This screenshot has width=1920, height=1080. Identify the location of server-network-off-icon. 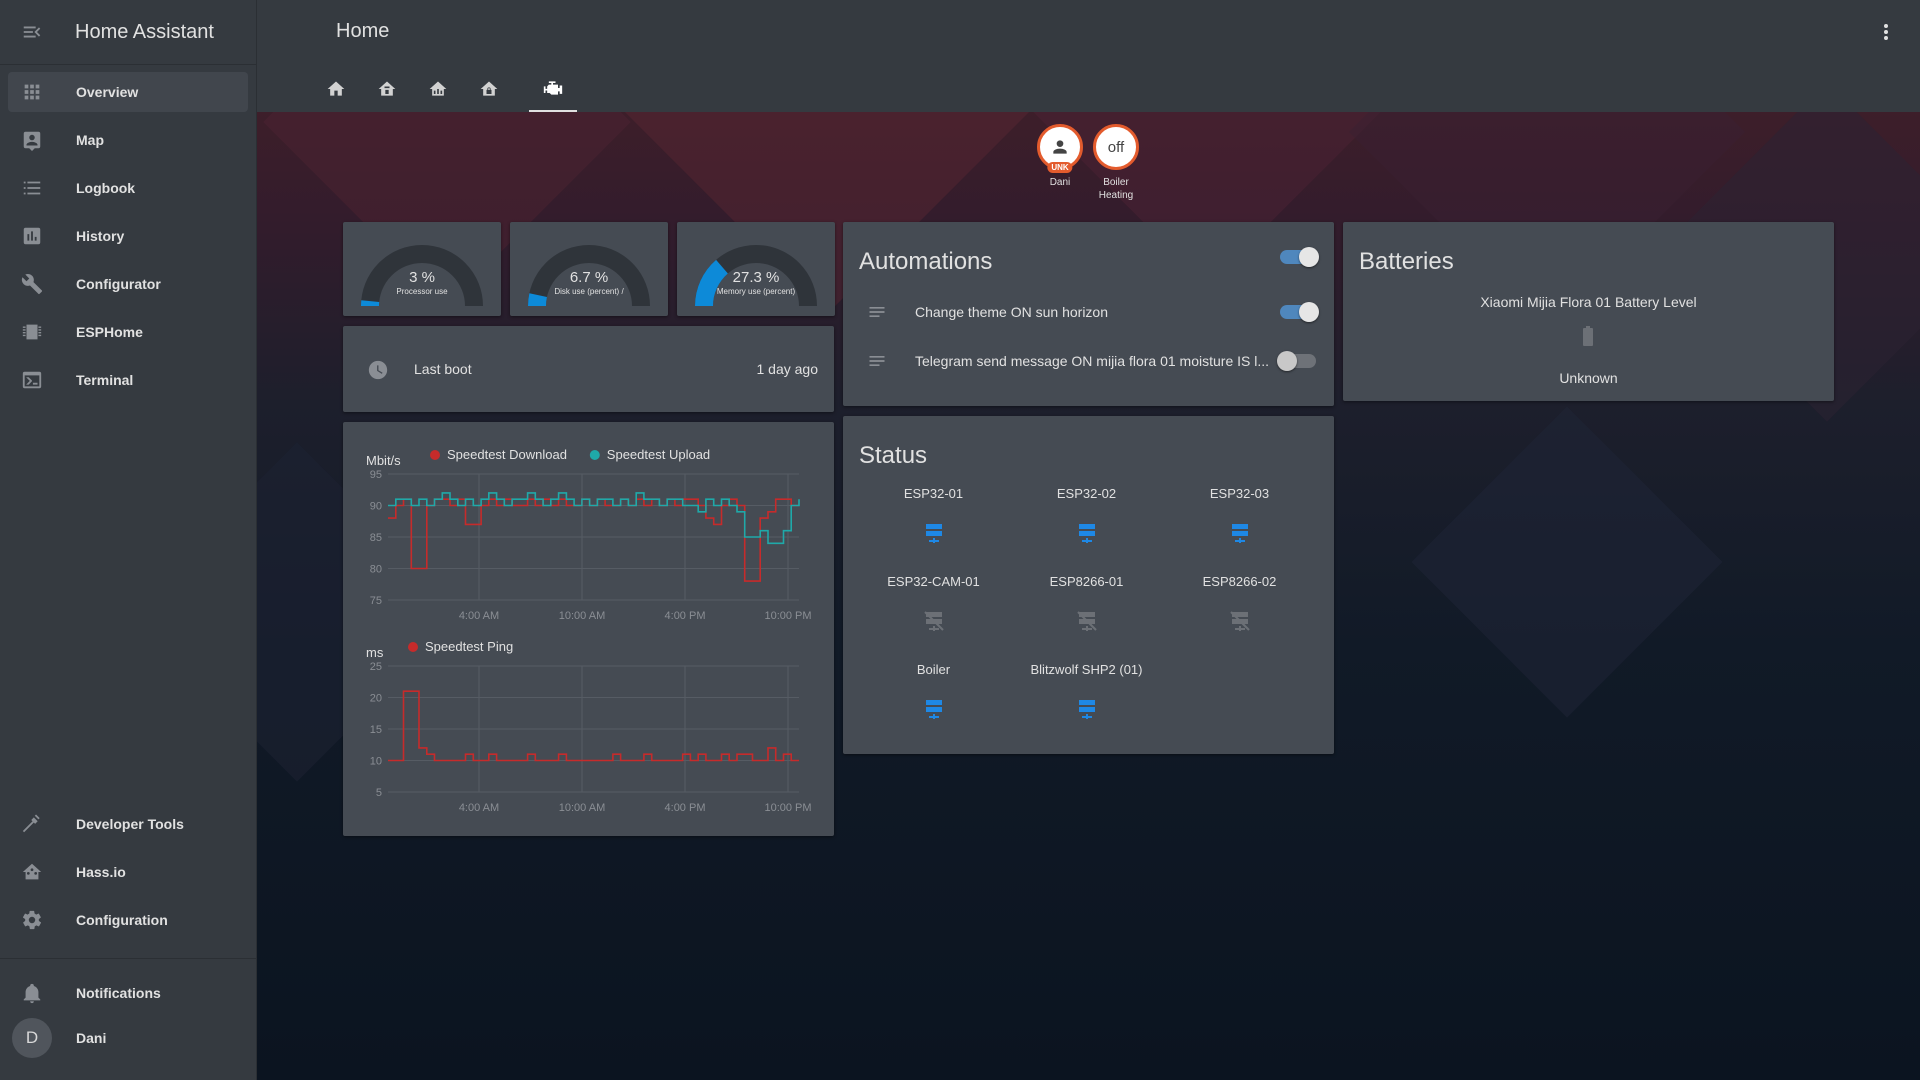
(934, 621).